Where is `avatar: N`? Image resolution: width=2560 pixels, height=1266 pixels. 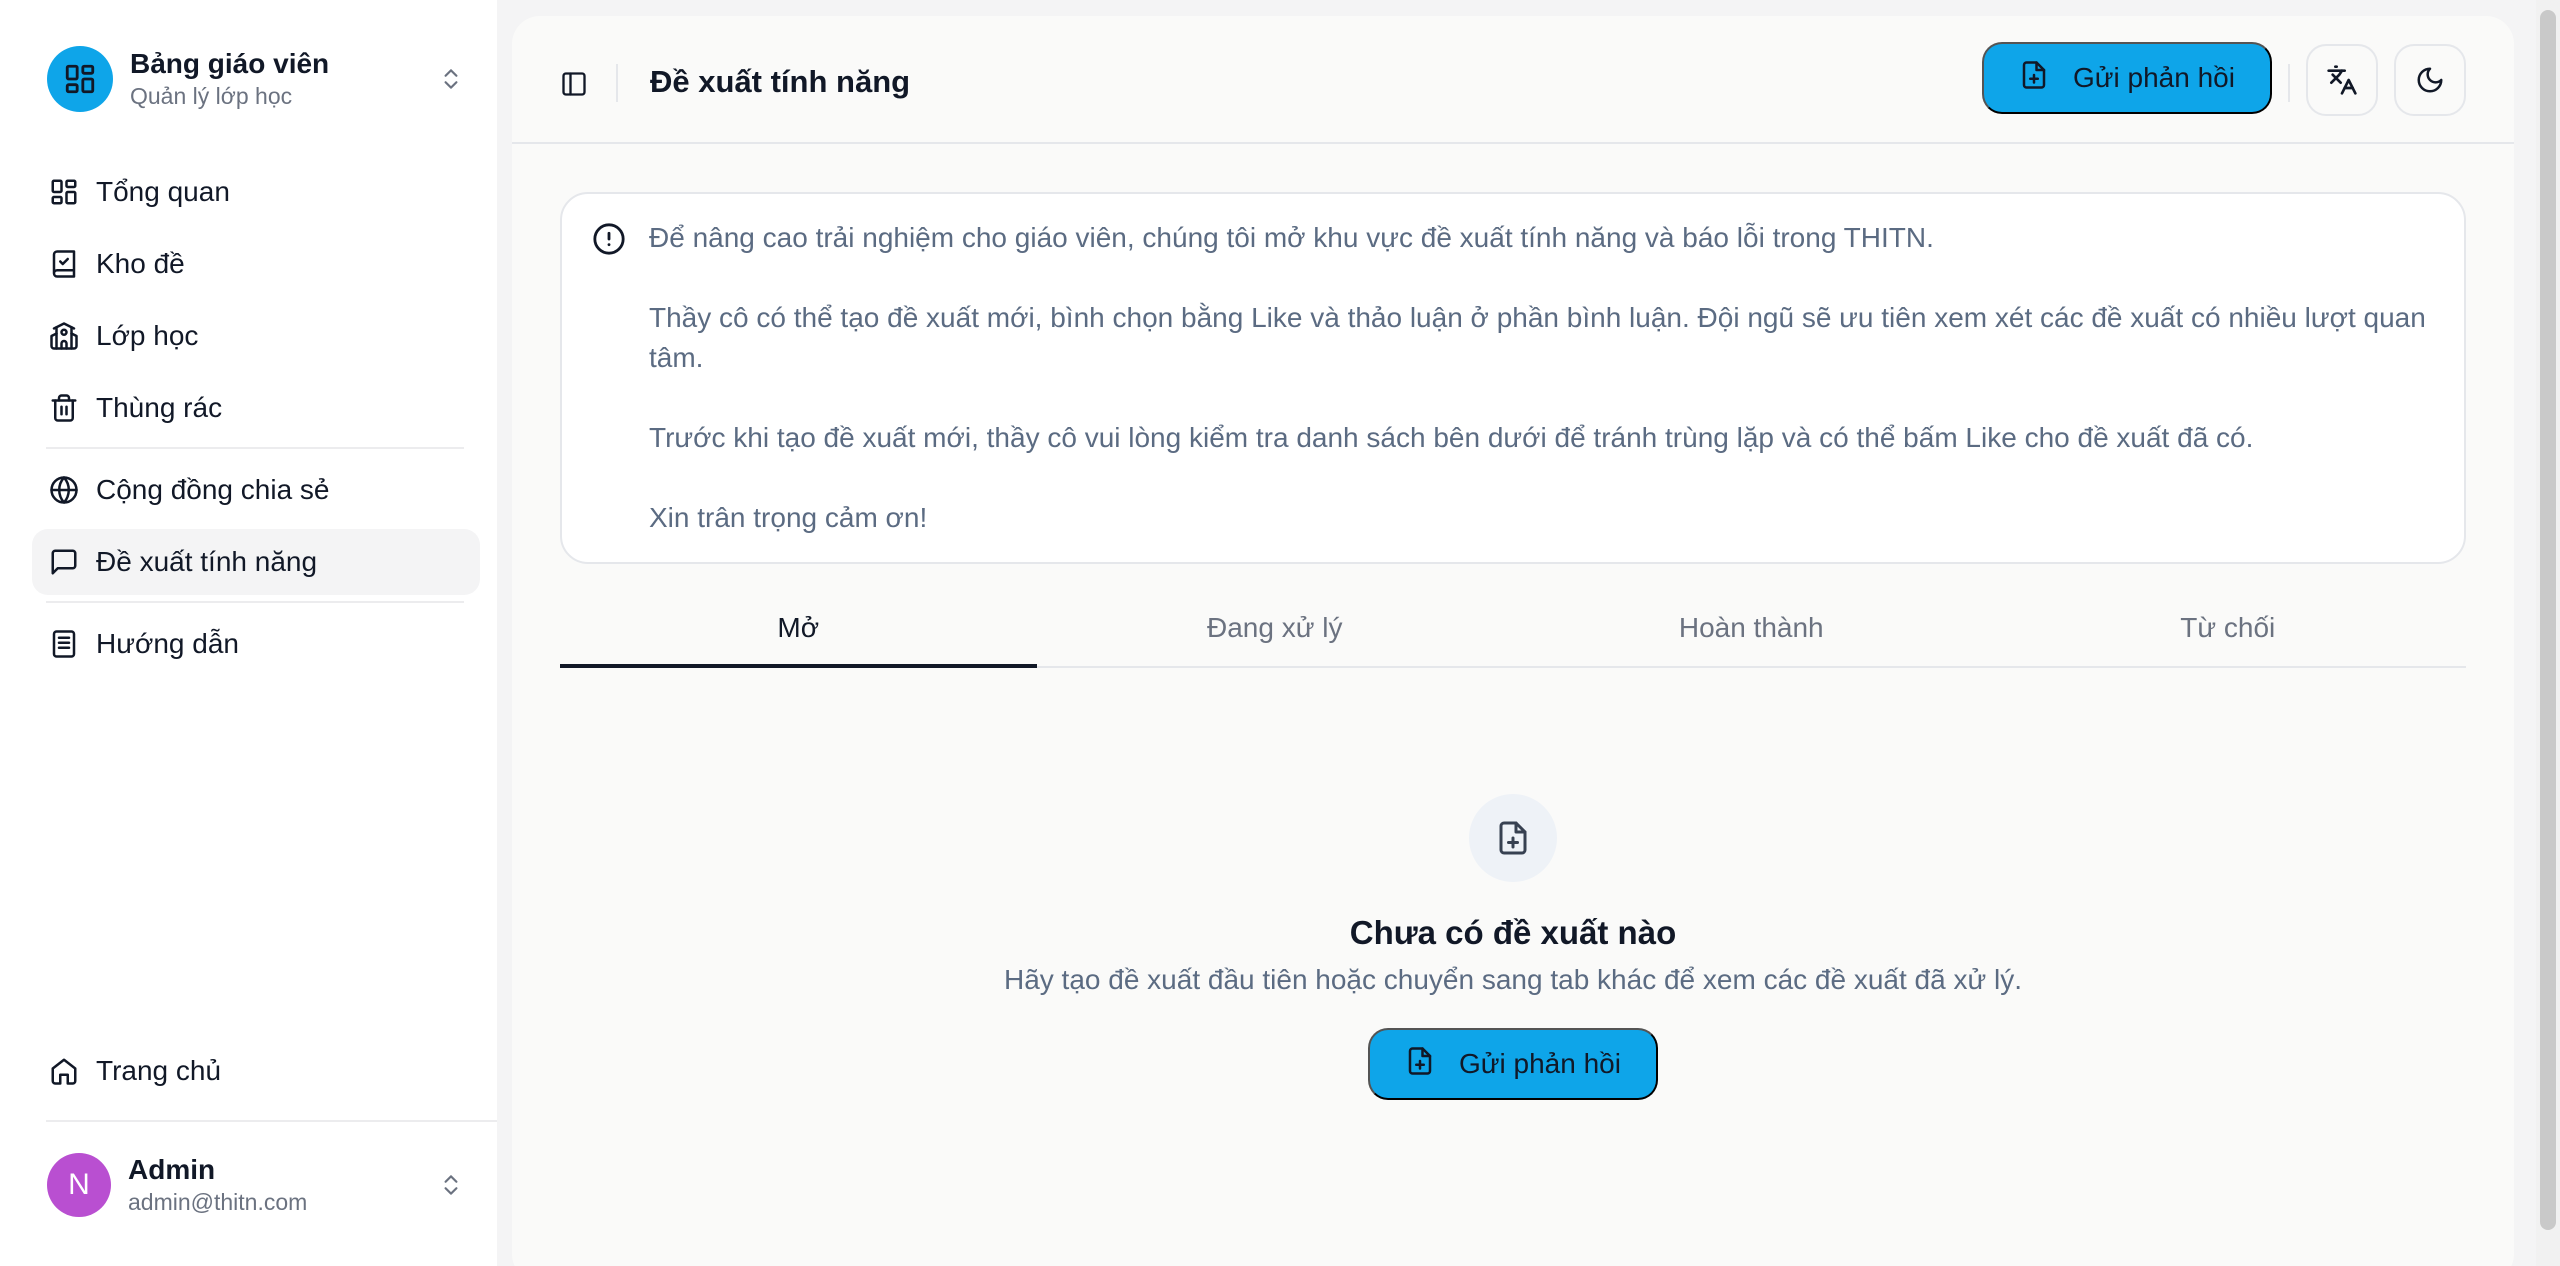
avatar: N is located at coordinates (79, 1185).